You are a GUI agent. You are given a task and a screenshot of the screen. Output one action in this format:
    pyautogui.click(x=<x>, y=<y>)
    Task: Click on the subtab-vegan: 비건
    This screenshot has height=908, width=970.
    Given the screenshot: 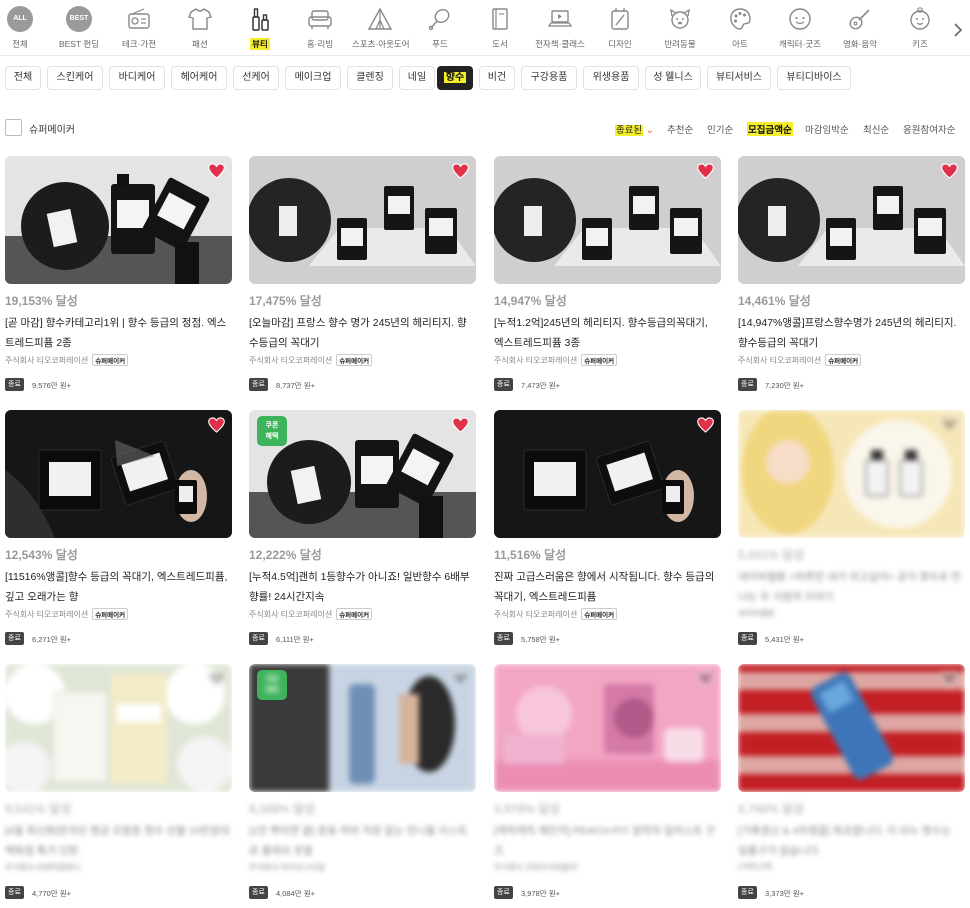 What is the action you would take?
    pyautogui.click(x=497, y=78)
    